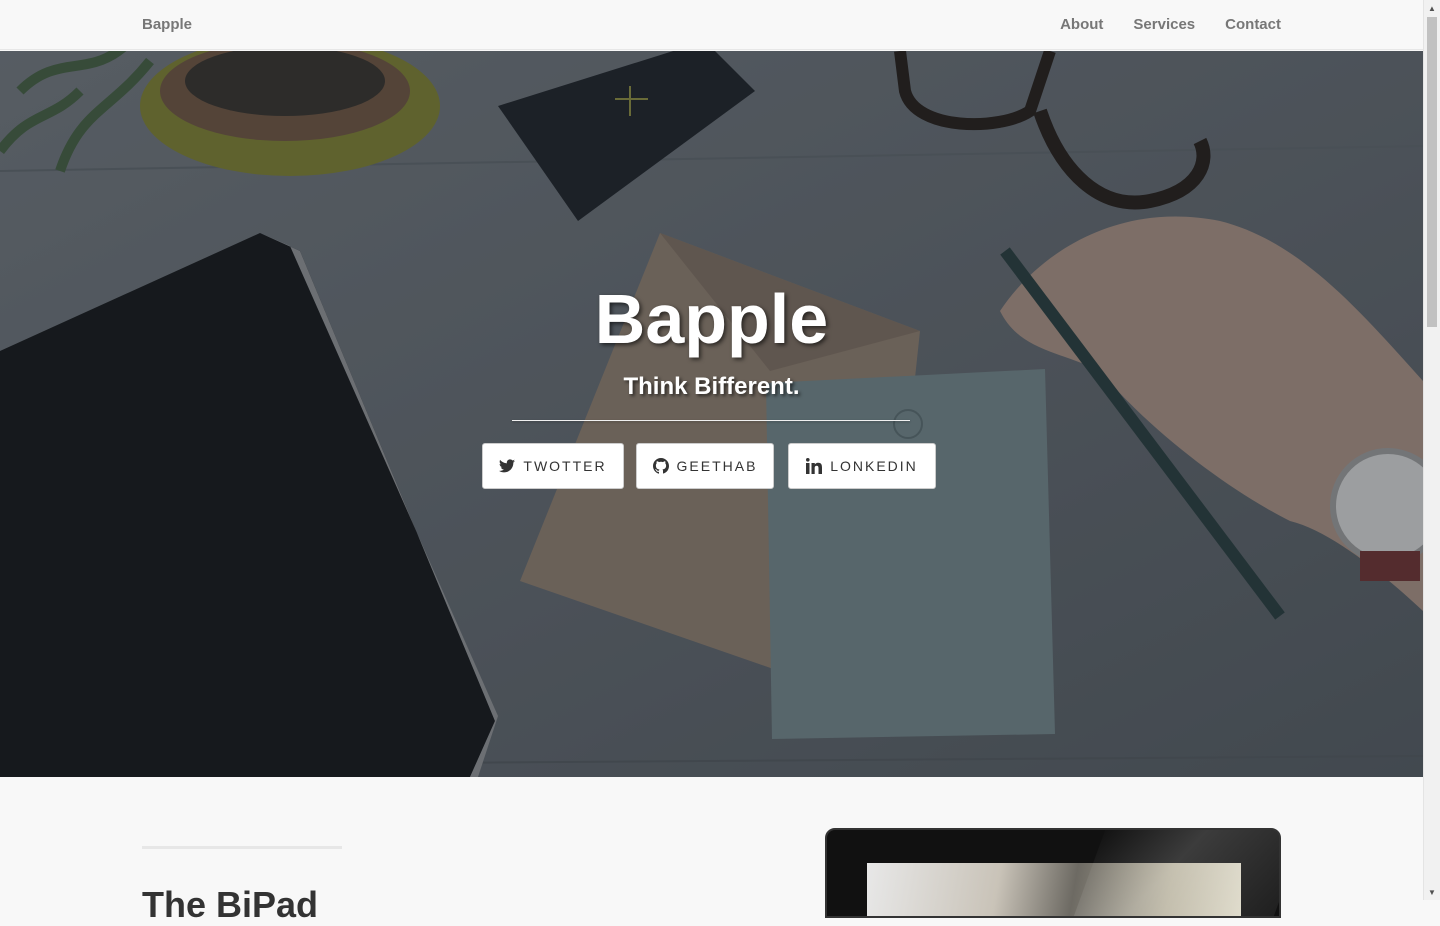  Describe the element at coordinates (230, 904) in the screenshot. I see `section-heading: The BiPad` at that location.